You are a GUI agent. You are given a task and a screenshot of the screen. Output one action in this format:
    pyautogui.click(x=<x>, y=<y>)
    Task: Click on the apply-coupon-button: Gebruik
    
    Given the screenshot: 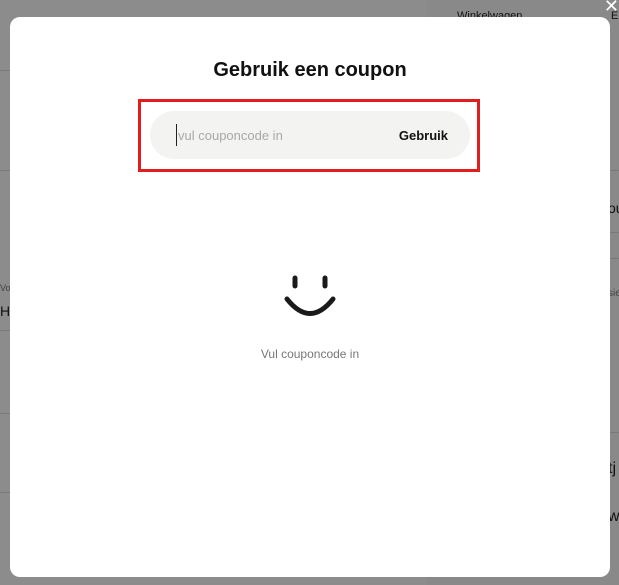 What is the action you would take?
    pyautogui.click(x=423, y=135)
    